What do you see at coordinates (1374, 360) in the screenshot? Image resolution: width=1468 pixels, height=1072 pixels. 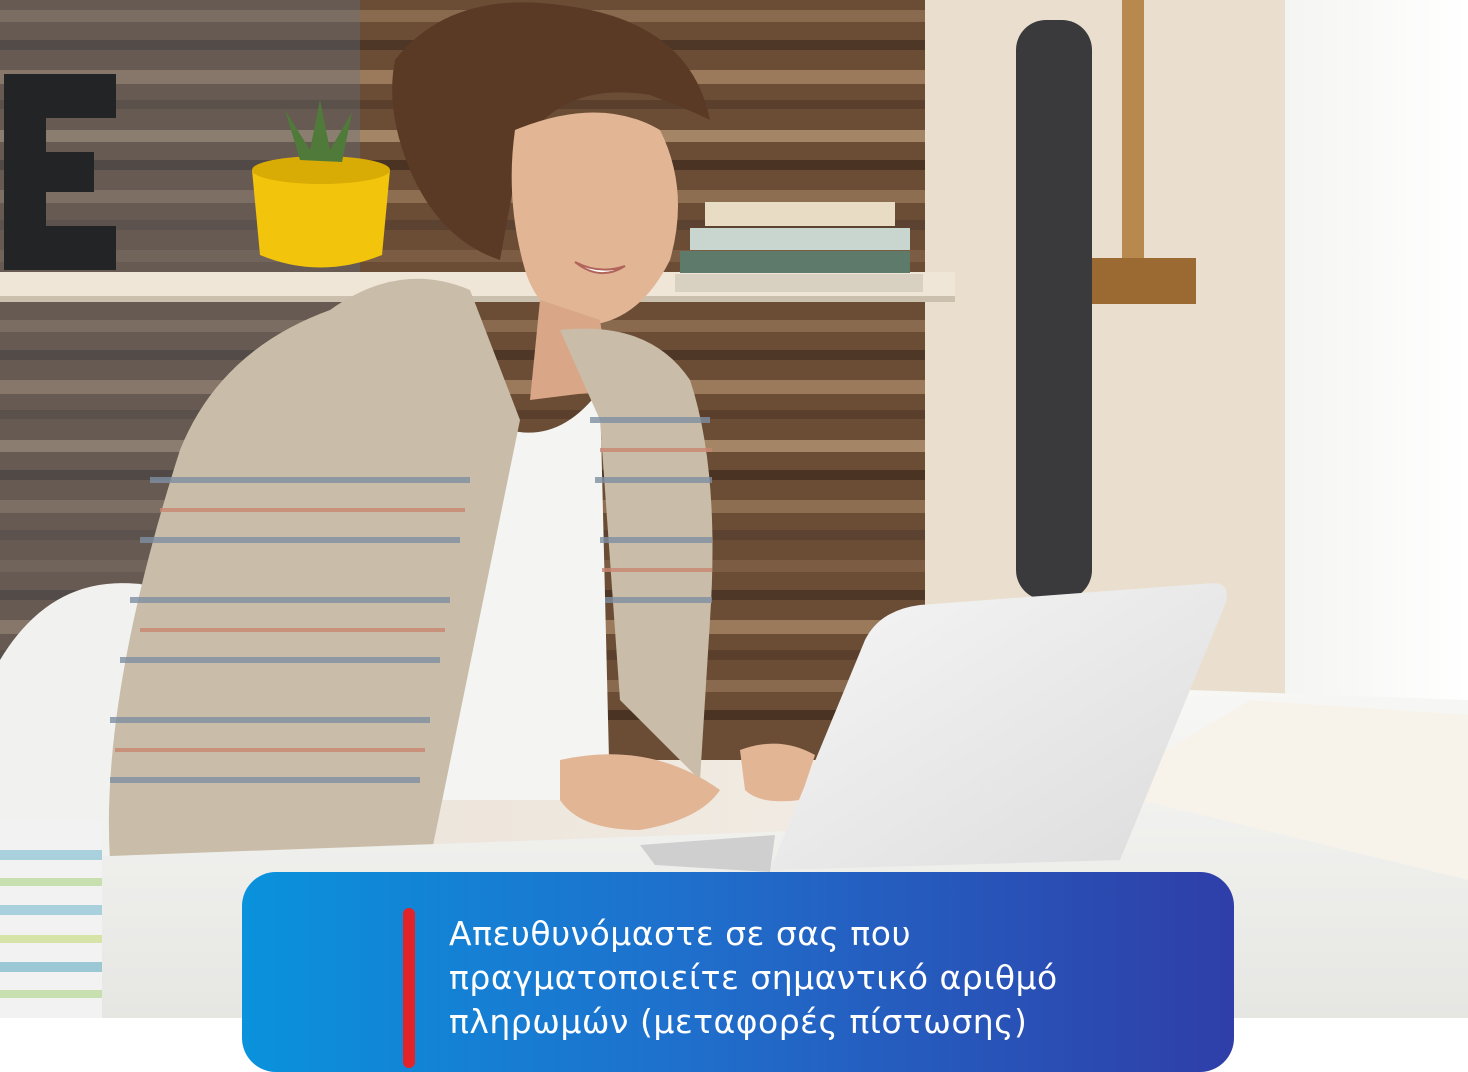 I see `window-light` at bounding box center [1374, 360].